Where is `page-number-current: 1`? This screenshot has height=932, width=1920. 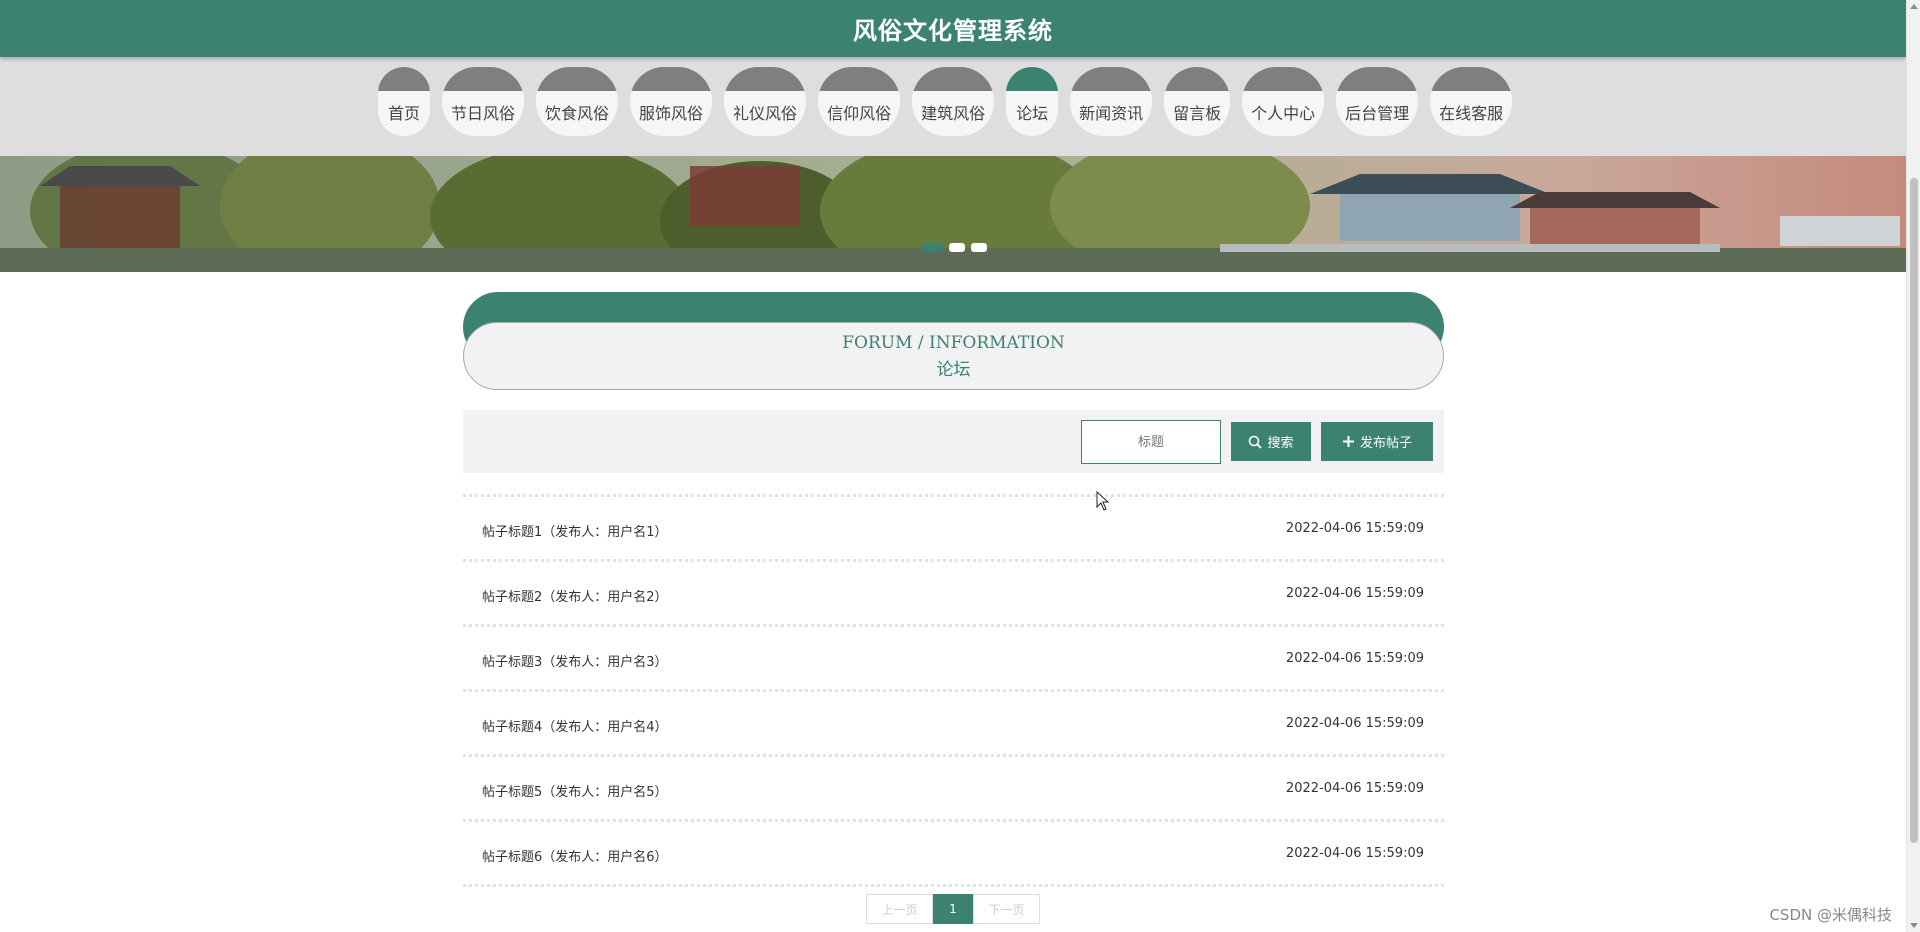 page-number-current: 1 is located at coordinates (953, 909).